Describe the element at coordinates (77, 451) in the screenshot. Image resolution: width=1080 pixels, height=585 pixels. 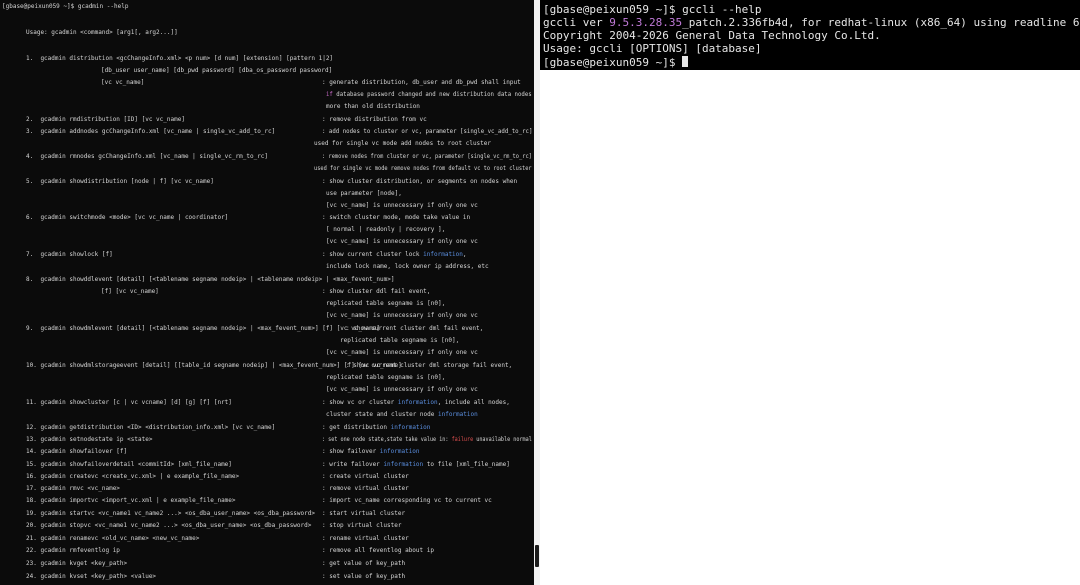
I see `help-line: 14. gcadmin showfailover [f]` at that location.